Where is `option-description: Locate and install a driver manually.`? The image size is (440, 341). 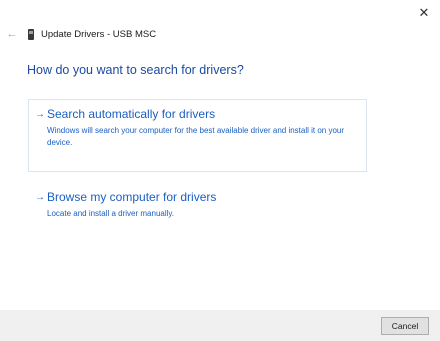
option-description: Locate and install a driver manually. is located at coordinates (111, 213).